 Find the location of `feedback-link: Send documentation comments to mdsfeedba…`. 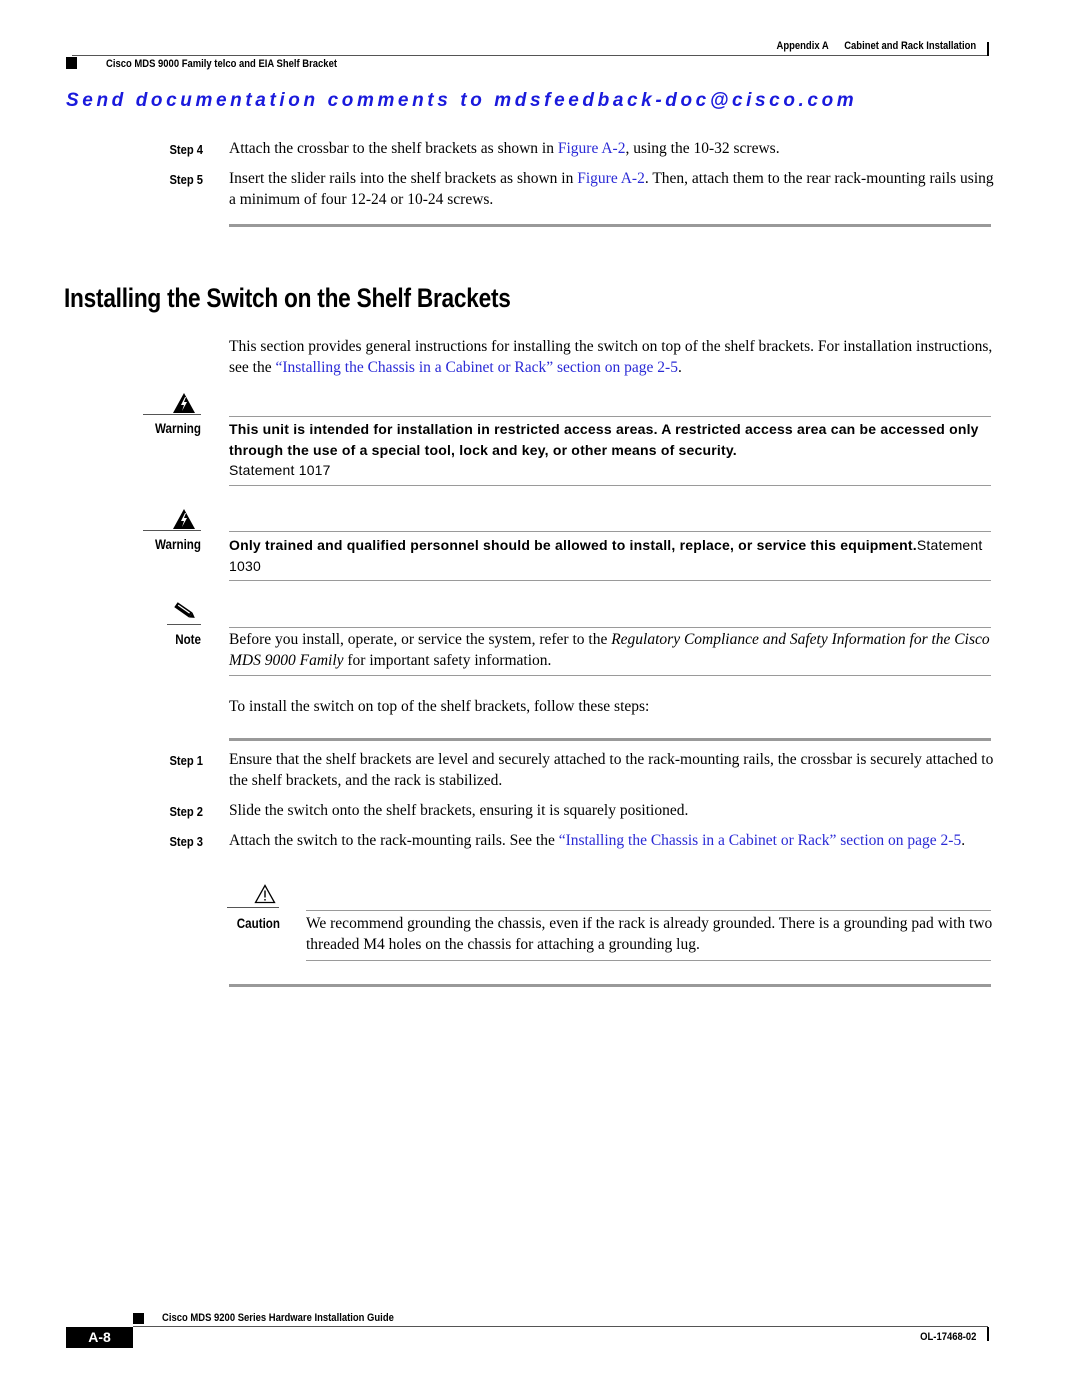

feedback-link: Send documentation comments to mdsfeedba… is located at coordinates (461, 101).